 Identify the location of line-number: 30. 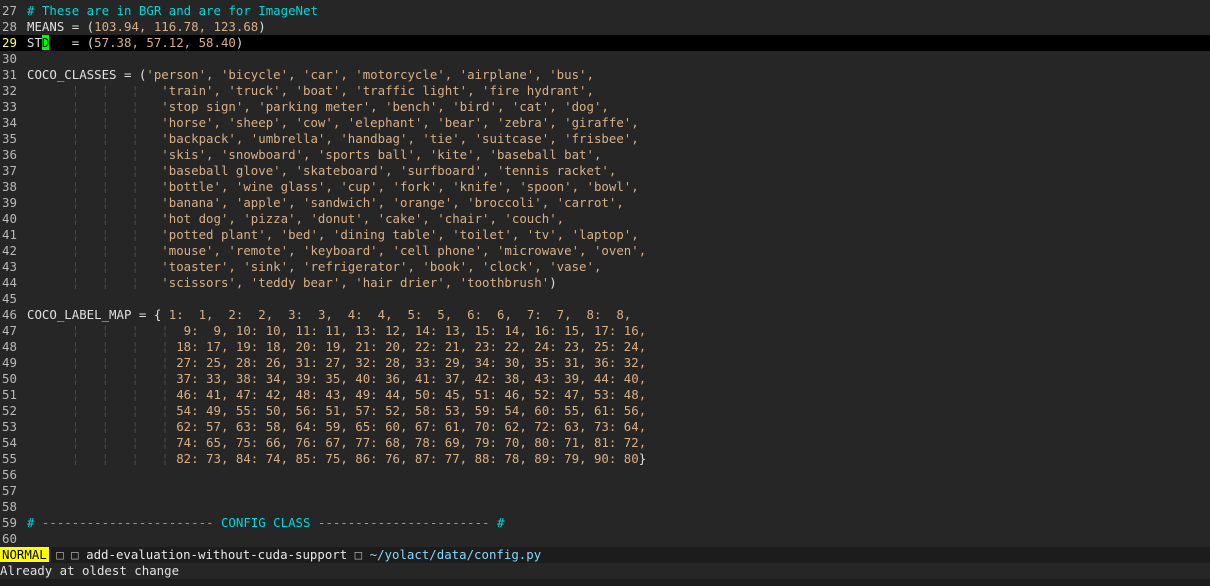
(9, 58).